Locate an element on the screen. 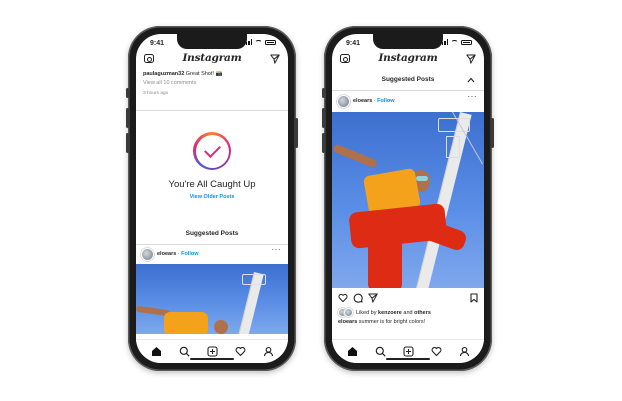 This screenshot has height=401, width=622. likes-text: Liked by kenzoere and others is located at coordinates (393, 313).